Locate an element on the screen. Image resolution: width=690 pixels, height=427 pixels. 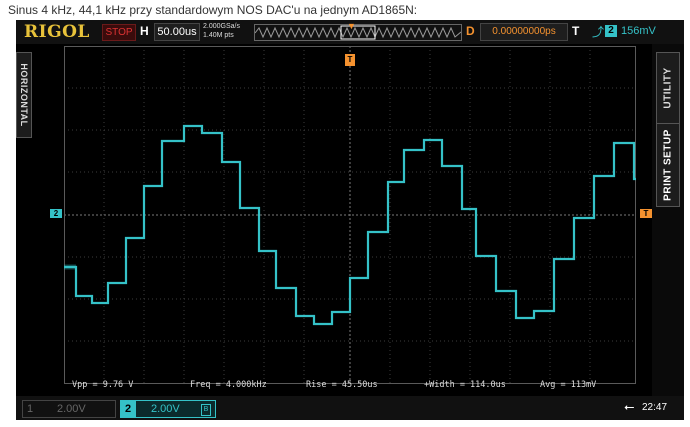
memory-waveform-preview is located at coordinates (358, 32).